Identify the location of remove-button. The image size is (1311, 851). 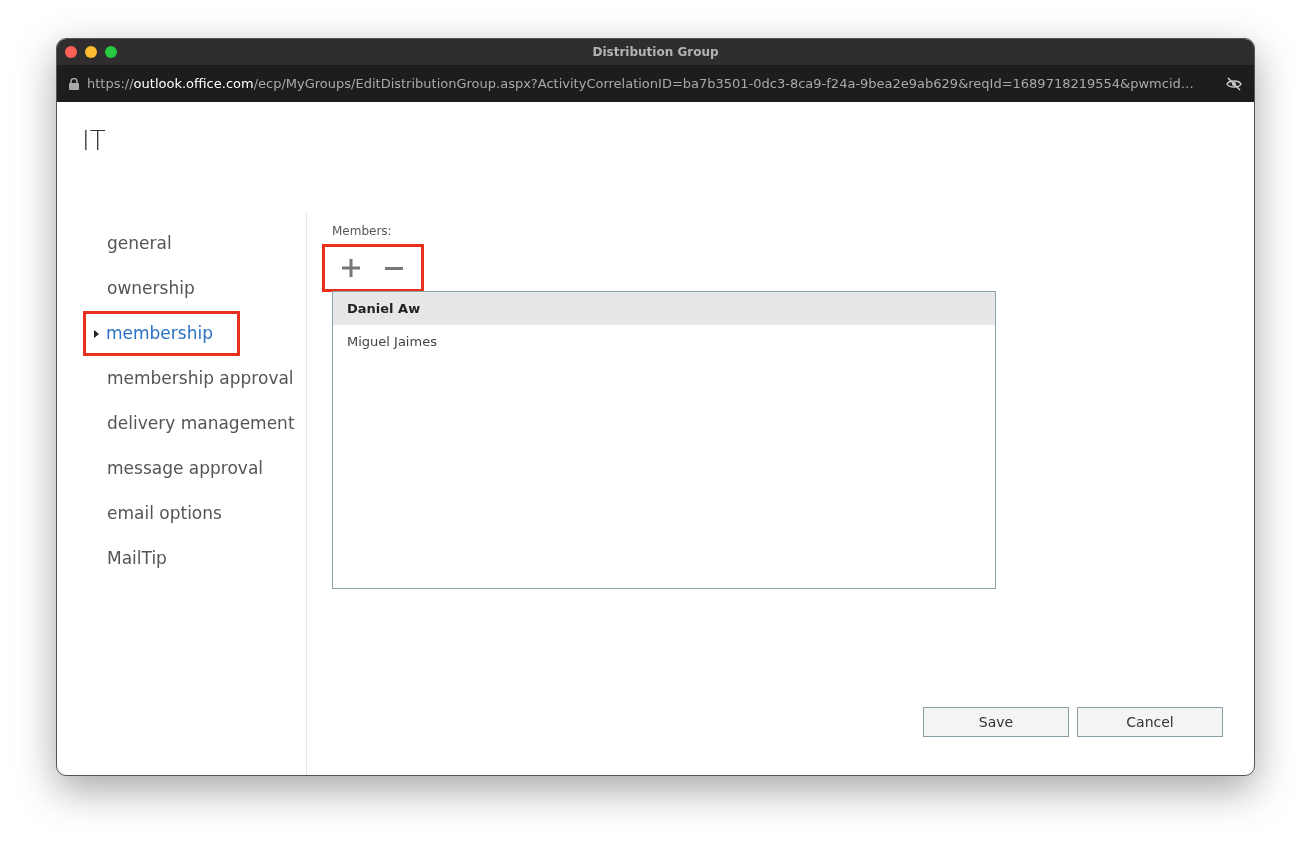
(394, 268).